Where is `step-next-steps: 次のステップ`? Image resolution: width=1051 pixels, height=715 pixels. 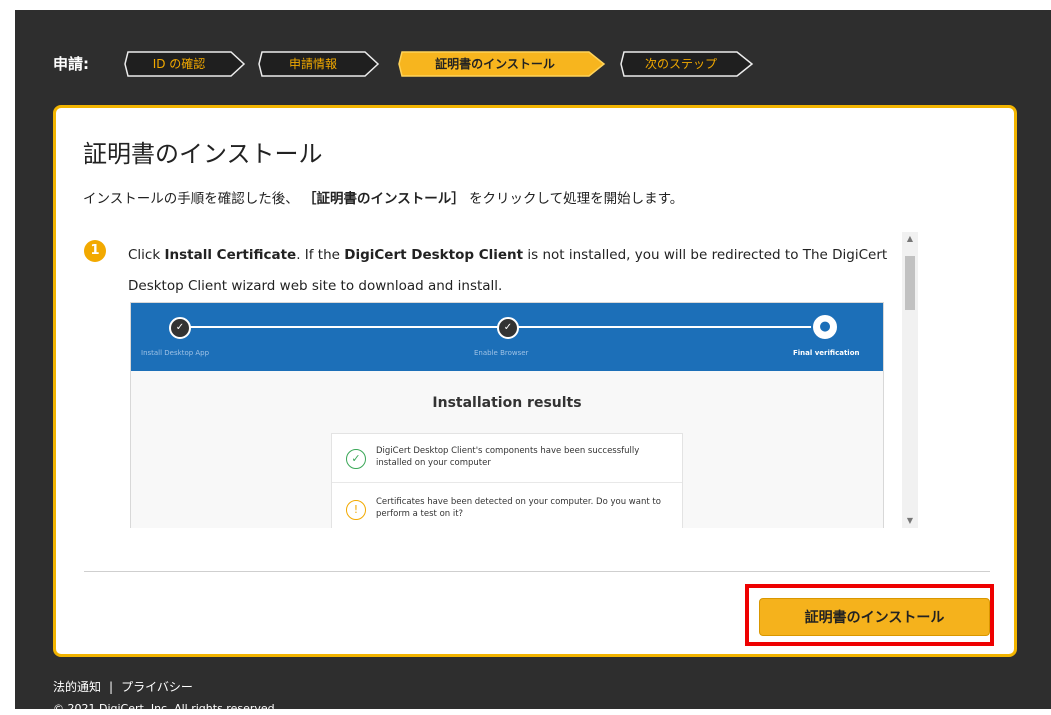
step-next-steps: 次のステップ is located at coordinates (687, 64).